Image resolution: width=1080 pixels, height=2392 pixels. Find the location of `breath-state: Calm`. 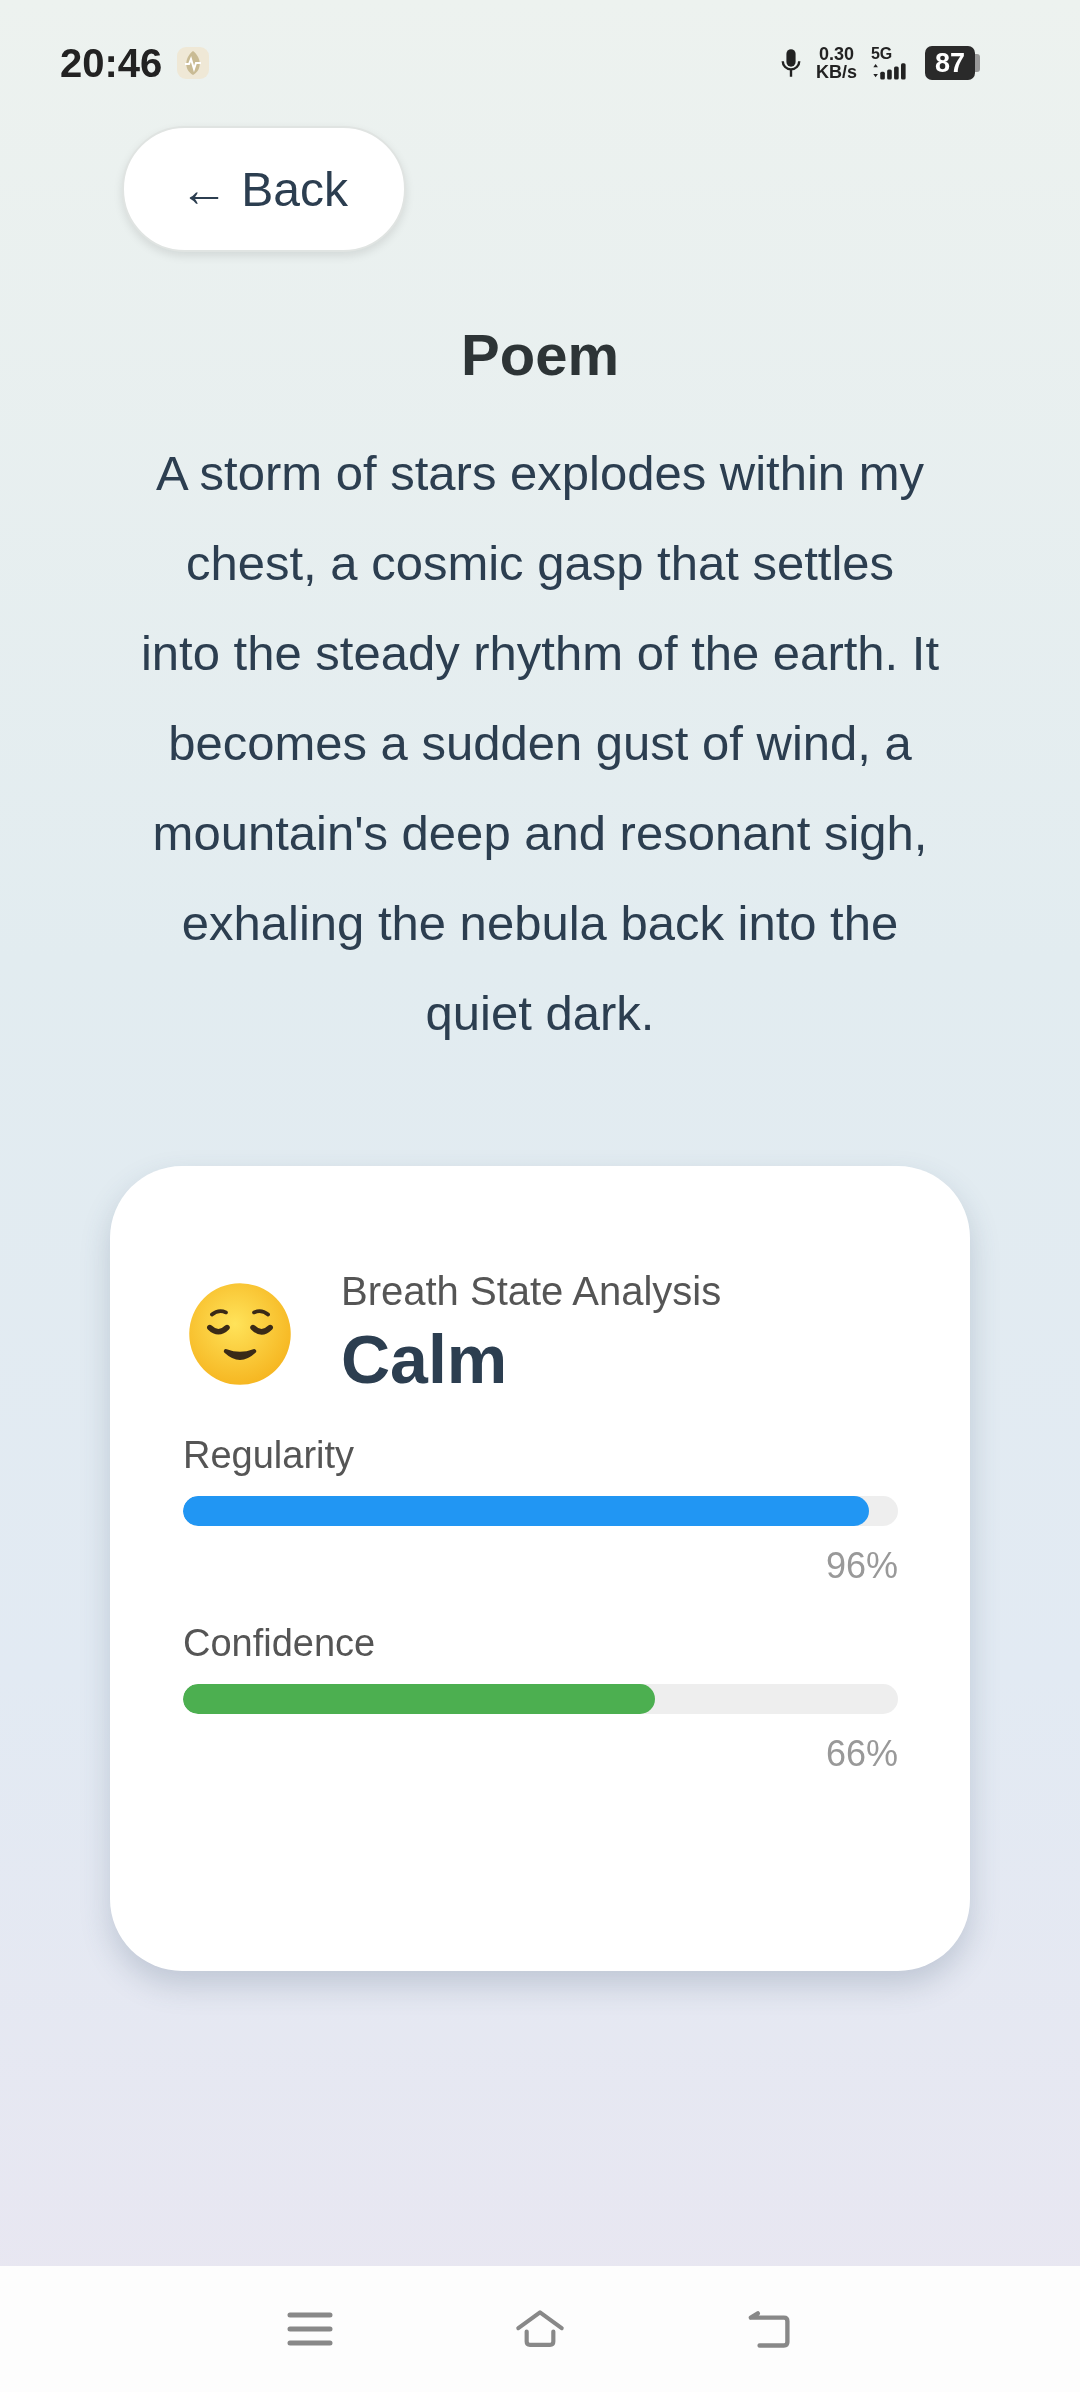

breath-state: Calm is located at coordinates (425, 1359).